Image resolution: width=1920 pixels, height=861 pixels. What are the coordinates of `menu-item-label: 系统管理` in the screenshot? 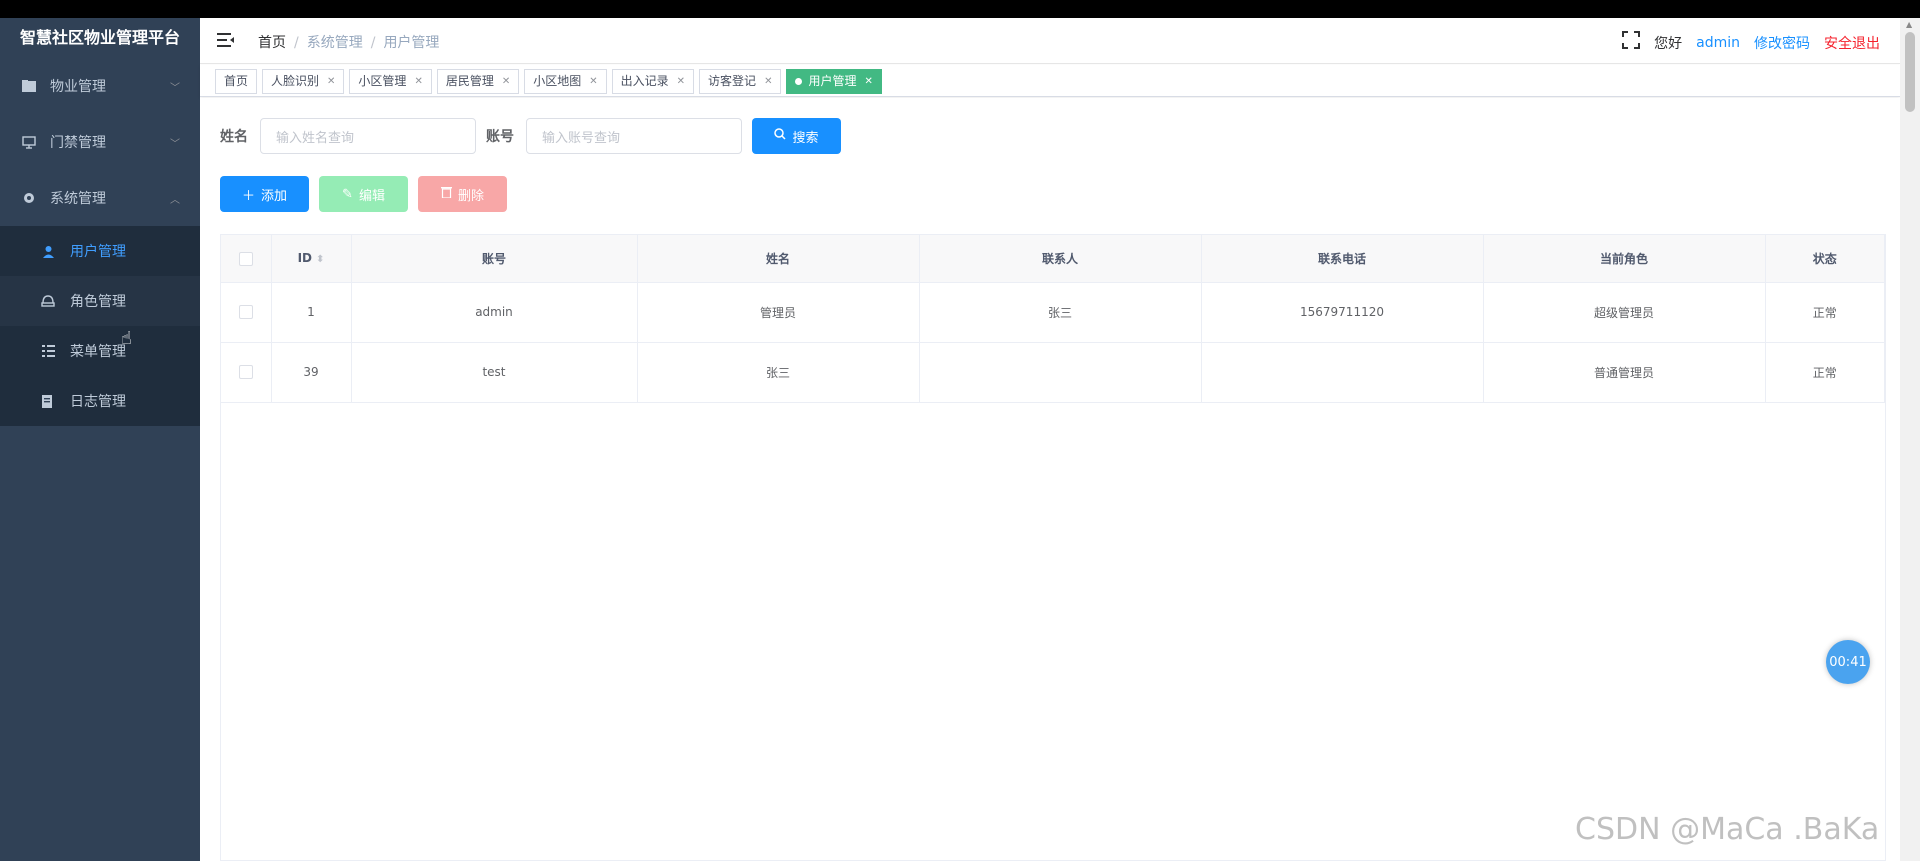 It's located at (78, 199).